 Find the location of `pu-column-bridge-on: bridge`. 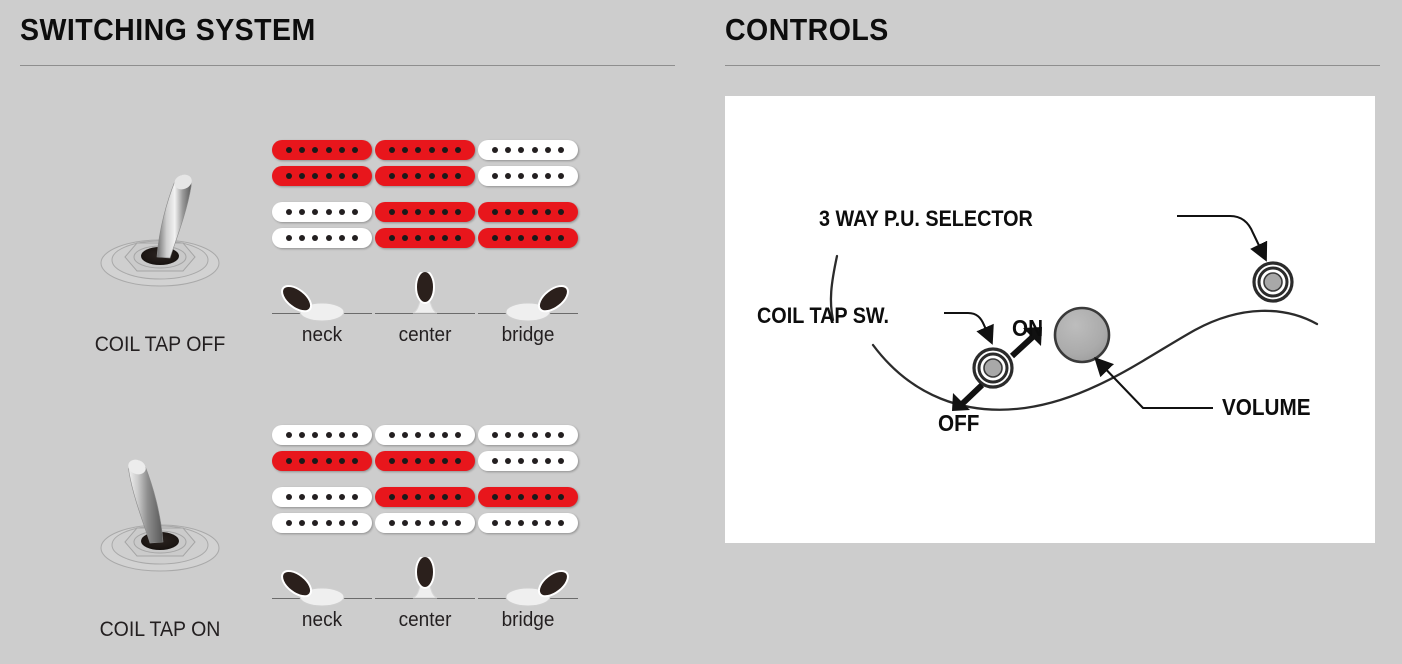

pu-column-bridge-on: bridge is located at coordinates (530, 528).